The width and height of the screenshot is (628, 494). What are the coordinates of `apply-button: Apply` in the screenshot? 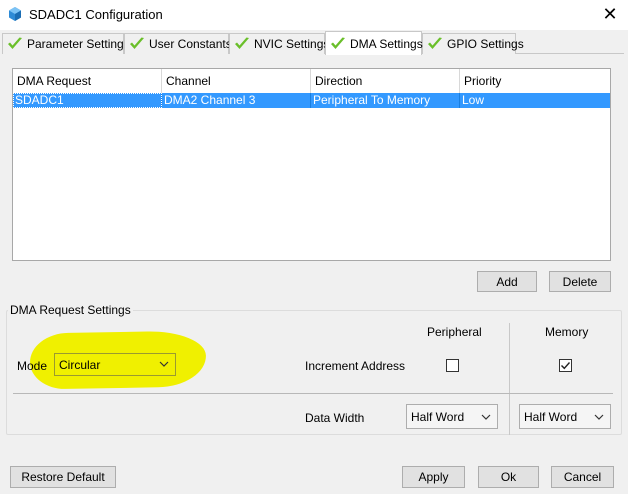 It's located at (433, 477).